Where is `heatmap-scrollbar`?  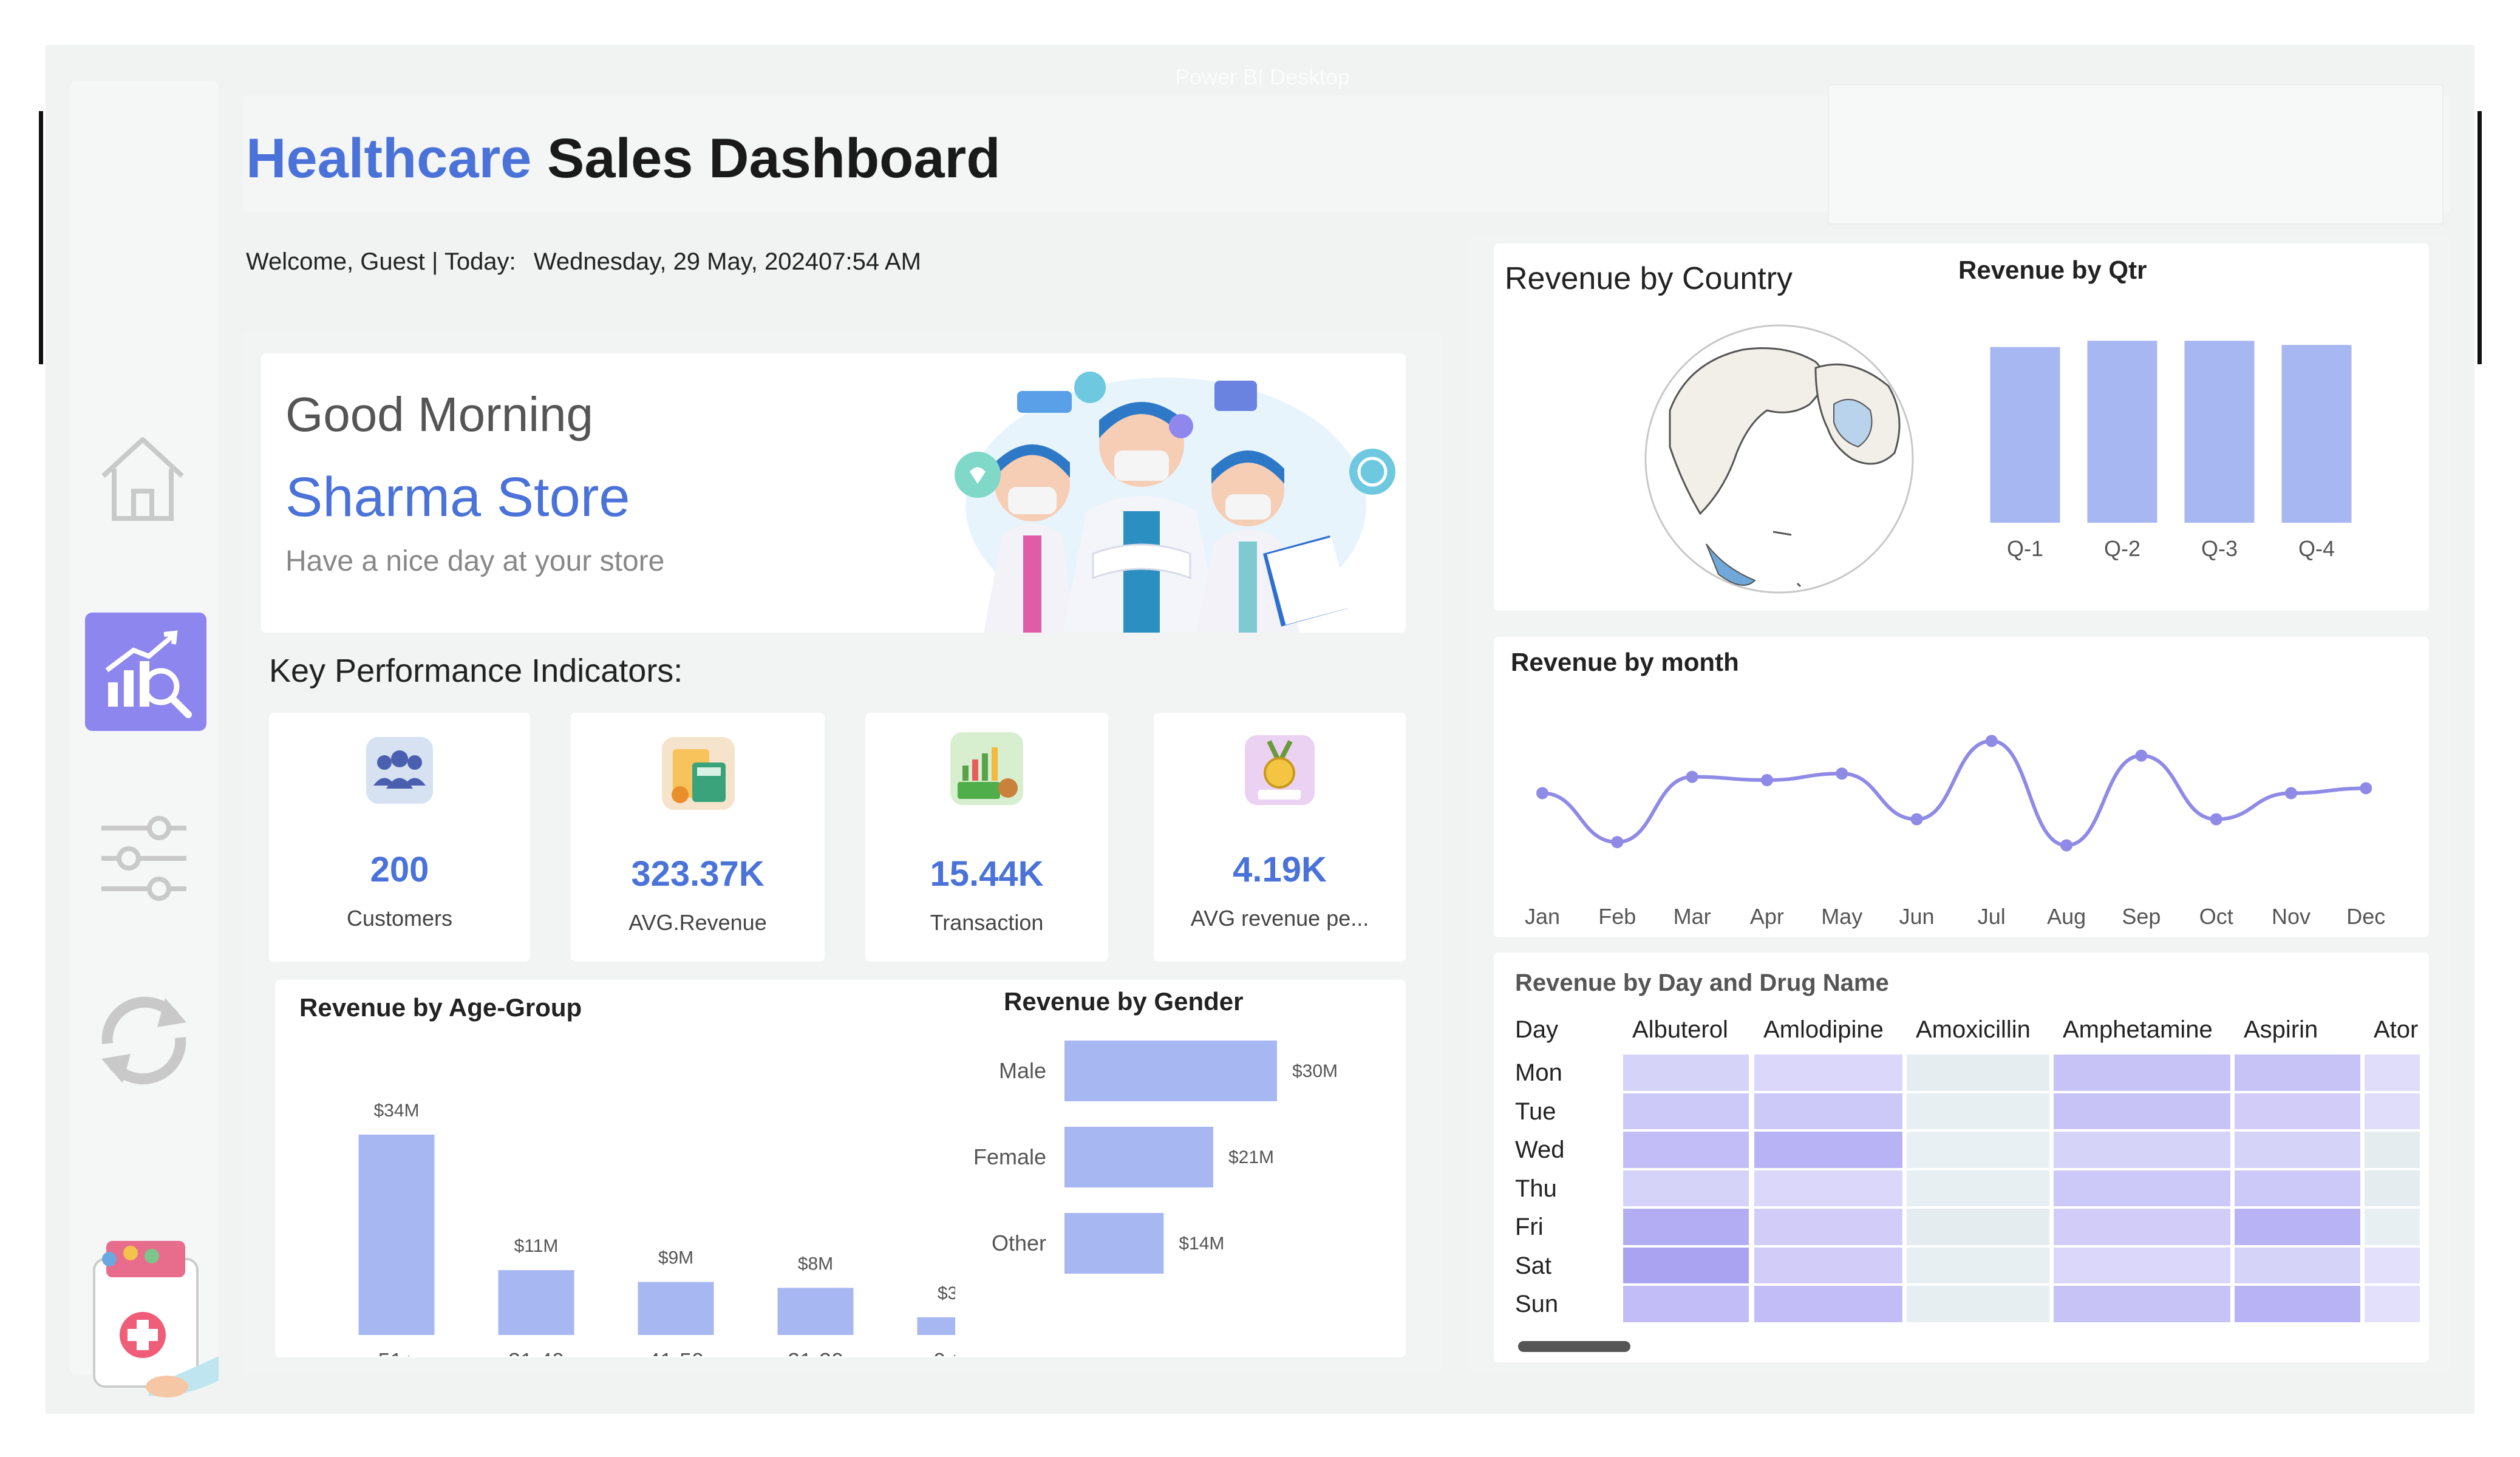
heatmap-scrollbar is located at coordinates (1574, 1346).